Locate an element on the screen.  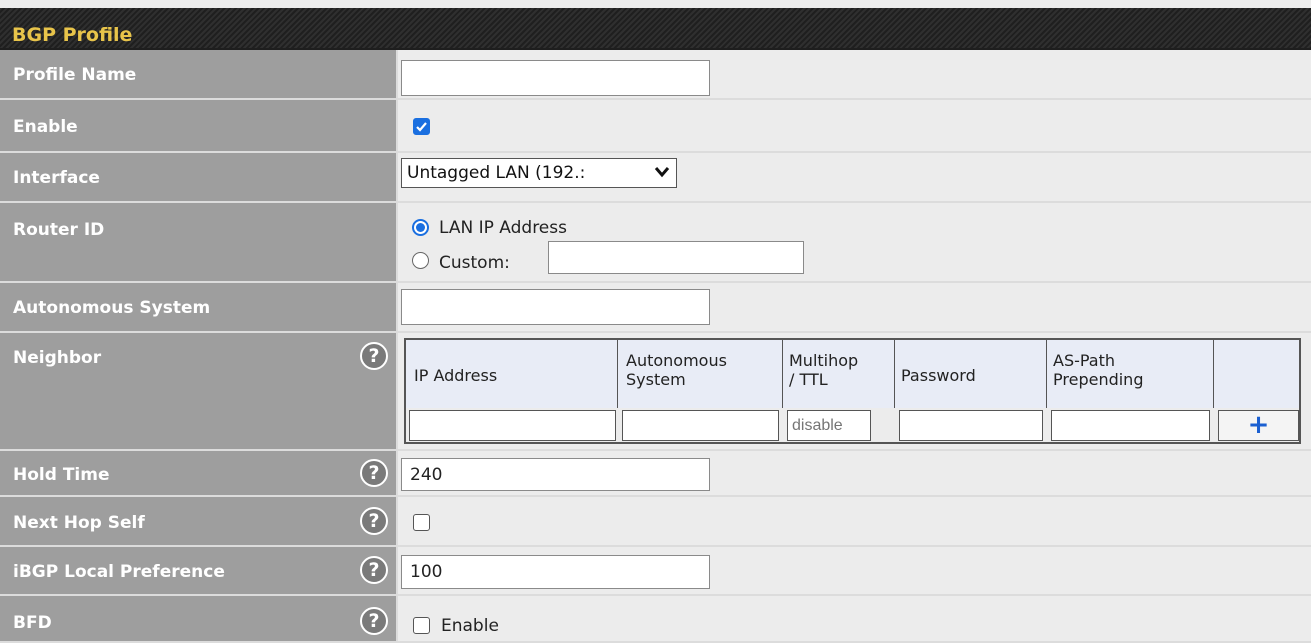
next-hop-self-checkbox is located at coordinates (421, 522).